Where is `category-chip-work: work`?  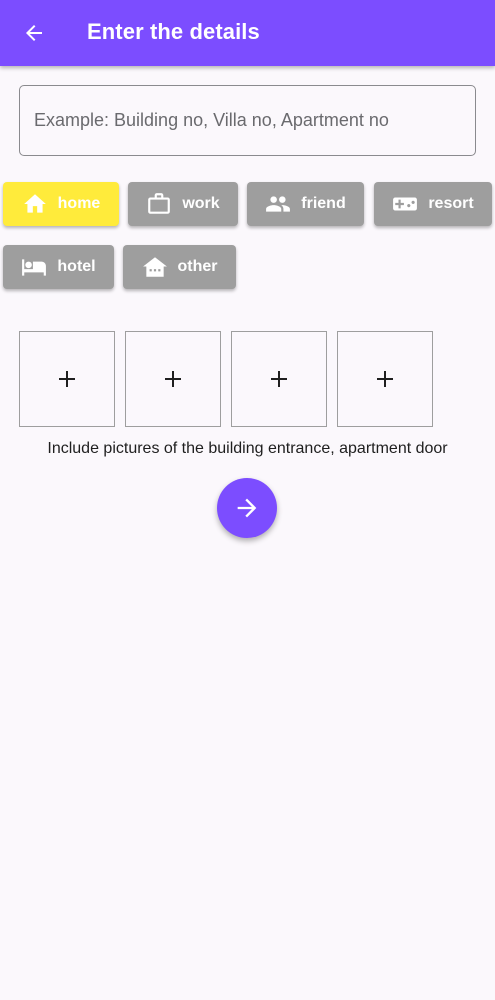 category-chip-work: work is located at coordinates (183, 204).